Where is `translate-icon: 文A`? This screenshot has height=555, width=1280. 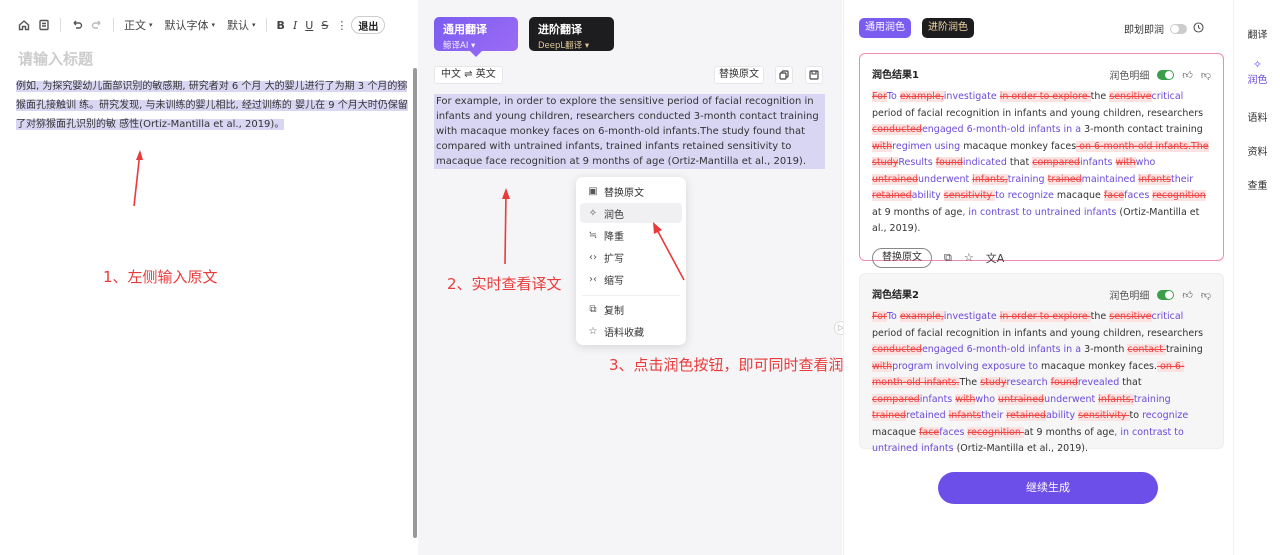
translate-icon: 文A is located at coordinates (995, 258).